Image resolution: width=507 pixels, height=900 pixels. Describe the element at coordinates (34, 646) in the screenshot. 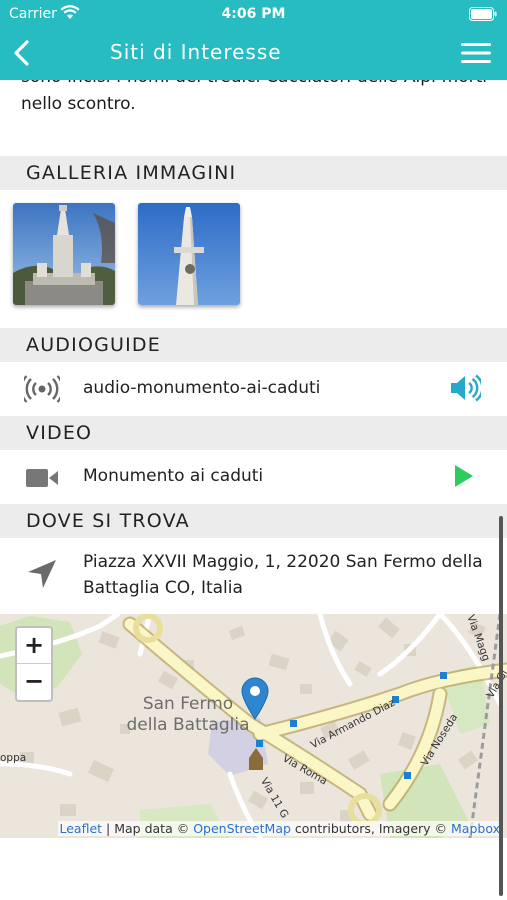

I see `zoom-in-button: +` at that location.